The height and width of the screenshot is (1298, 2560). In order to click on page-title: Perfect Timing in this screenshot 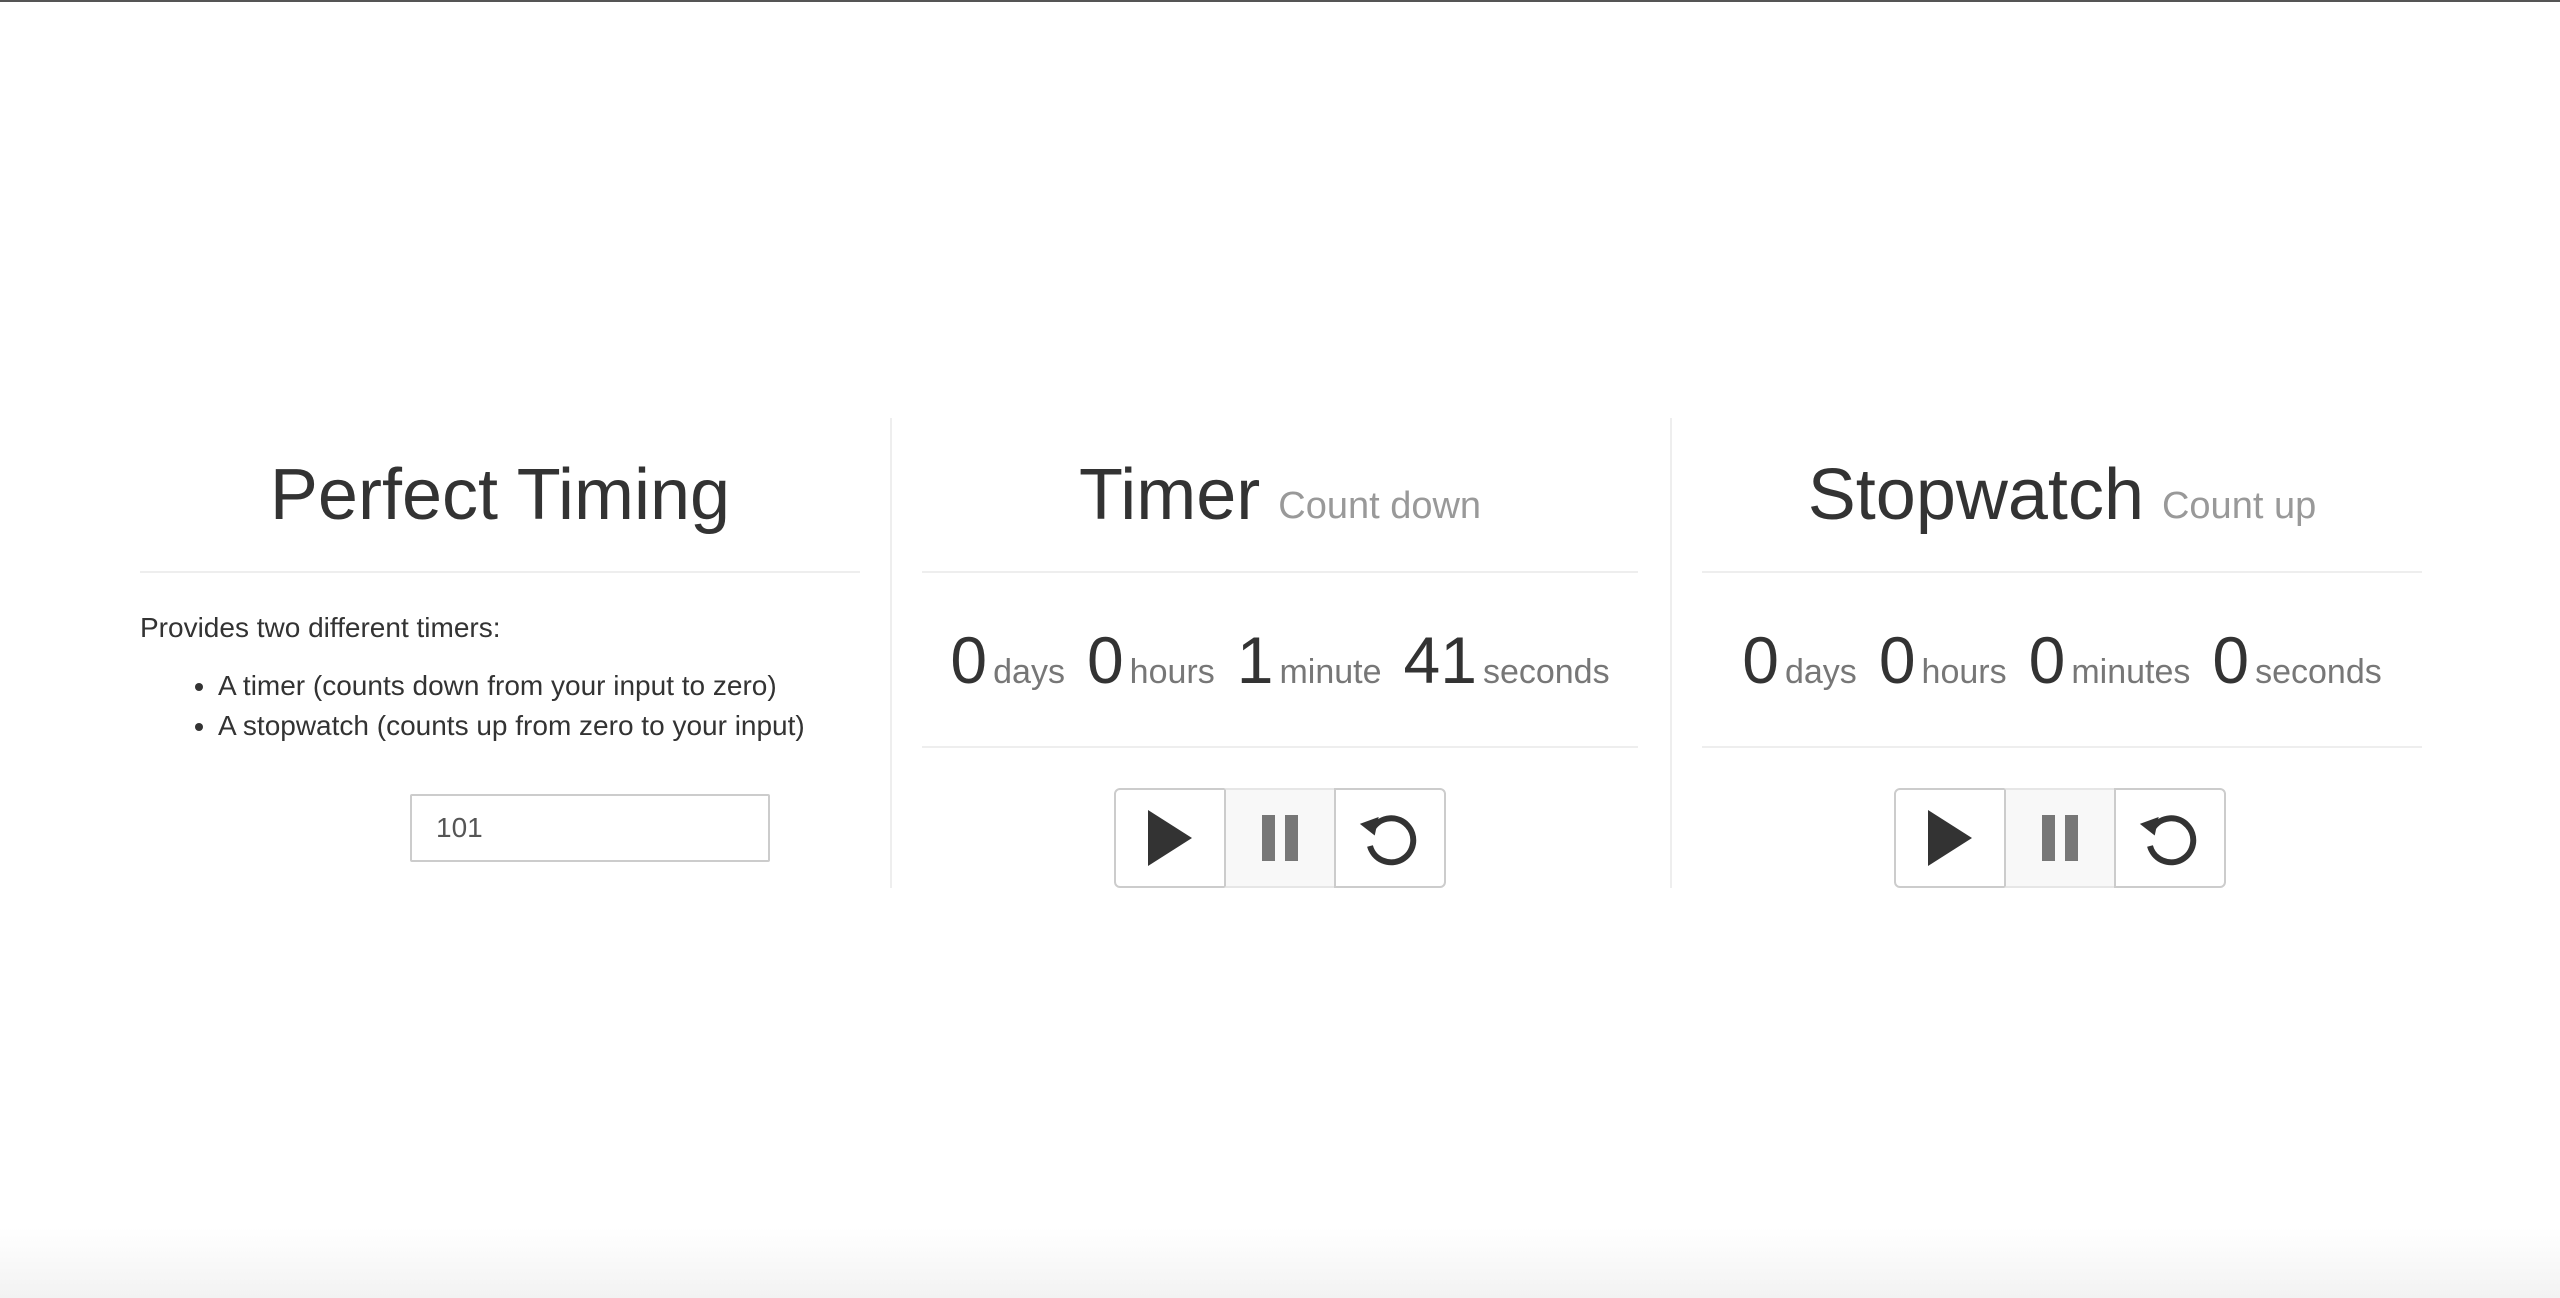, I will do `click(500, 494)`.